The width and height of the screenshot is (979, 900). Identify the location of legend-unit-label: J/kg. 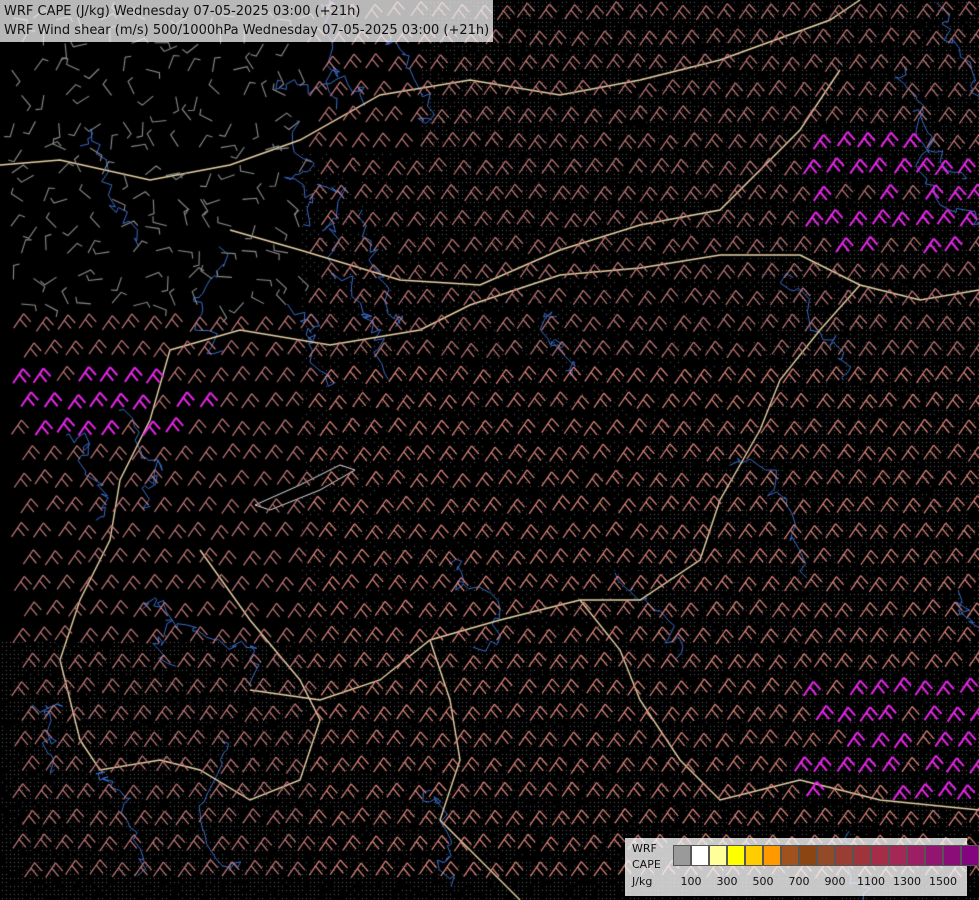
(642, 881).